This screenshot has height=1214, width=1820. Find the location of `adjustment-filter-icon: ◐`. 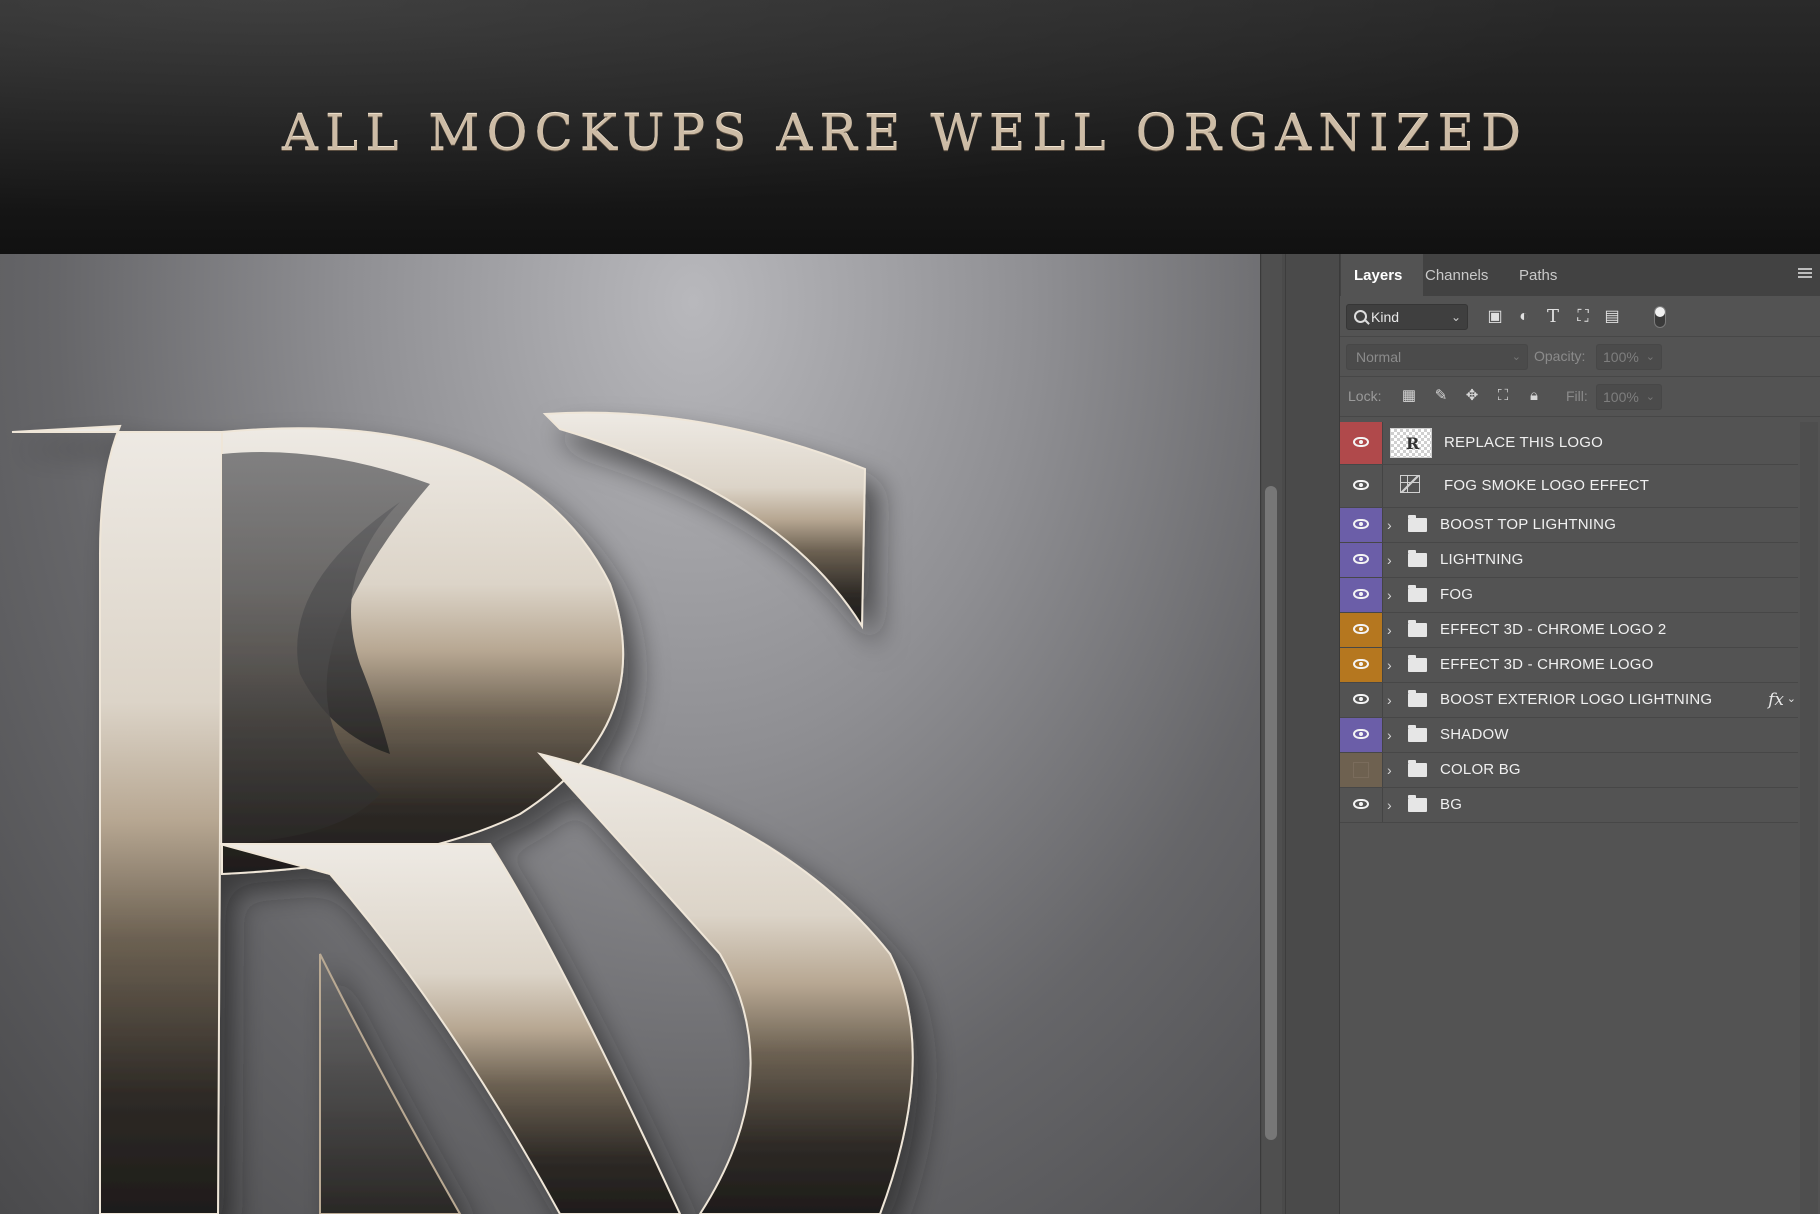

adjustment-filter-icon: ◐ is located at coordinates (1524, 317).